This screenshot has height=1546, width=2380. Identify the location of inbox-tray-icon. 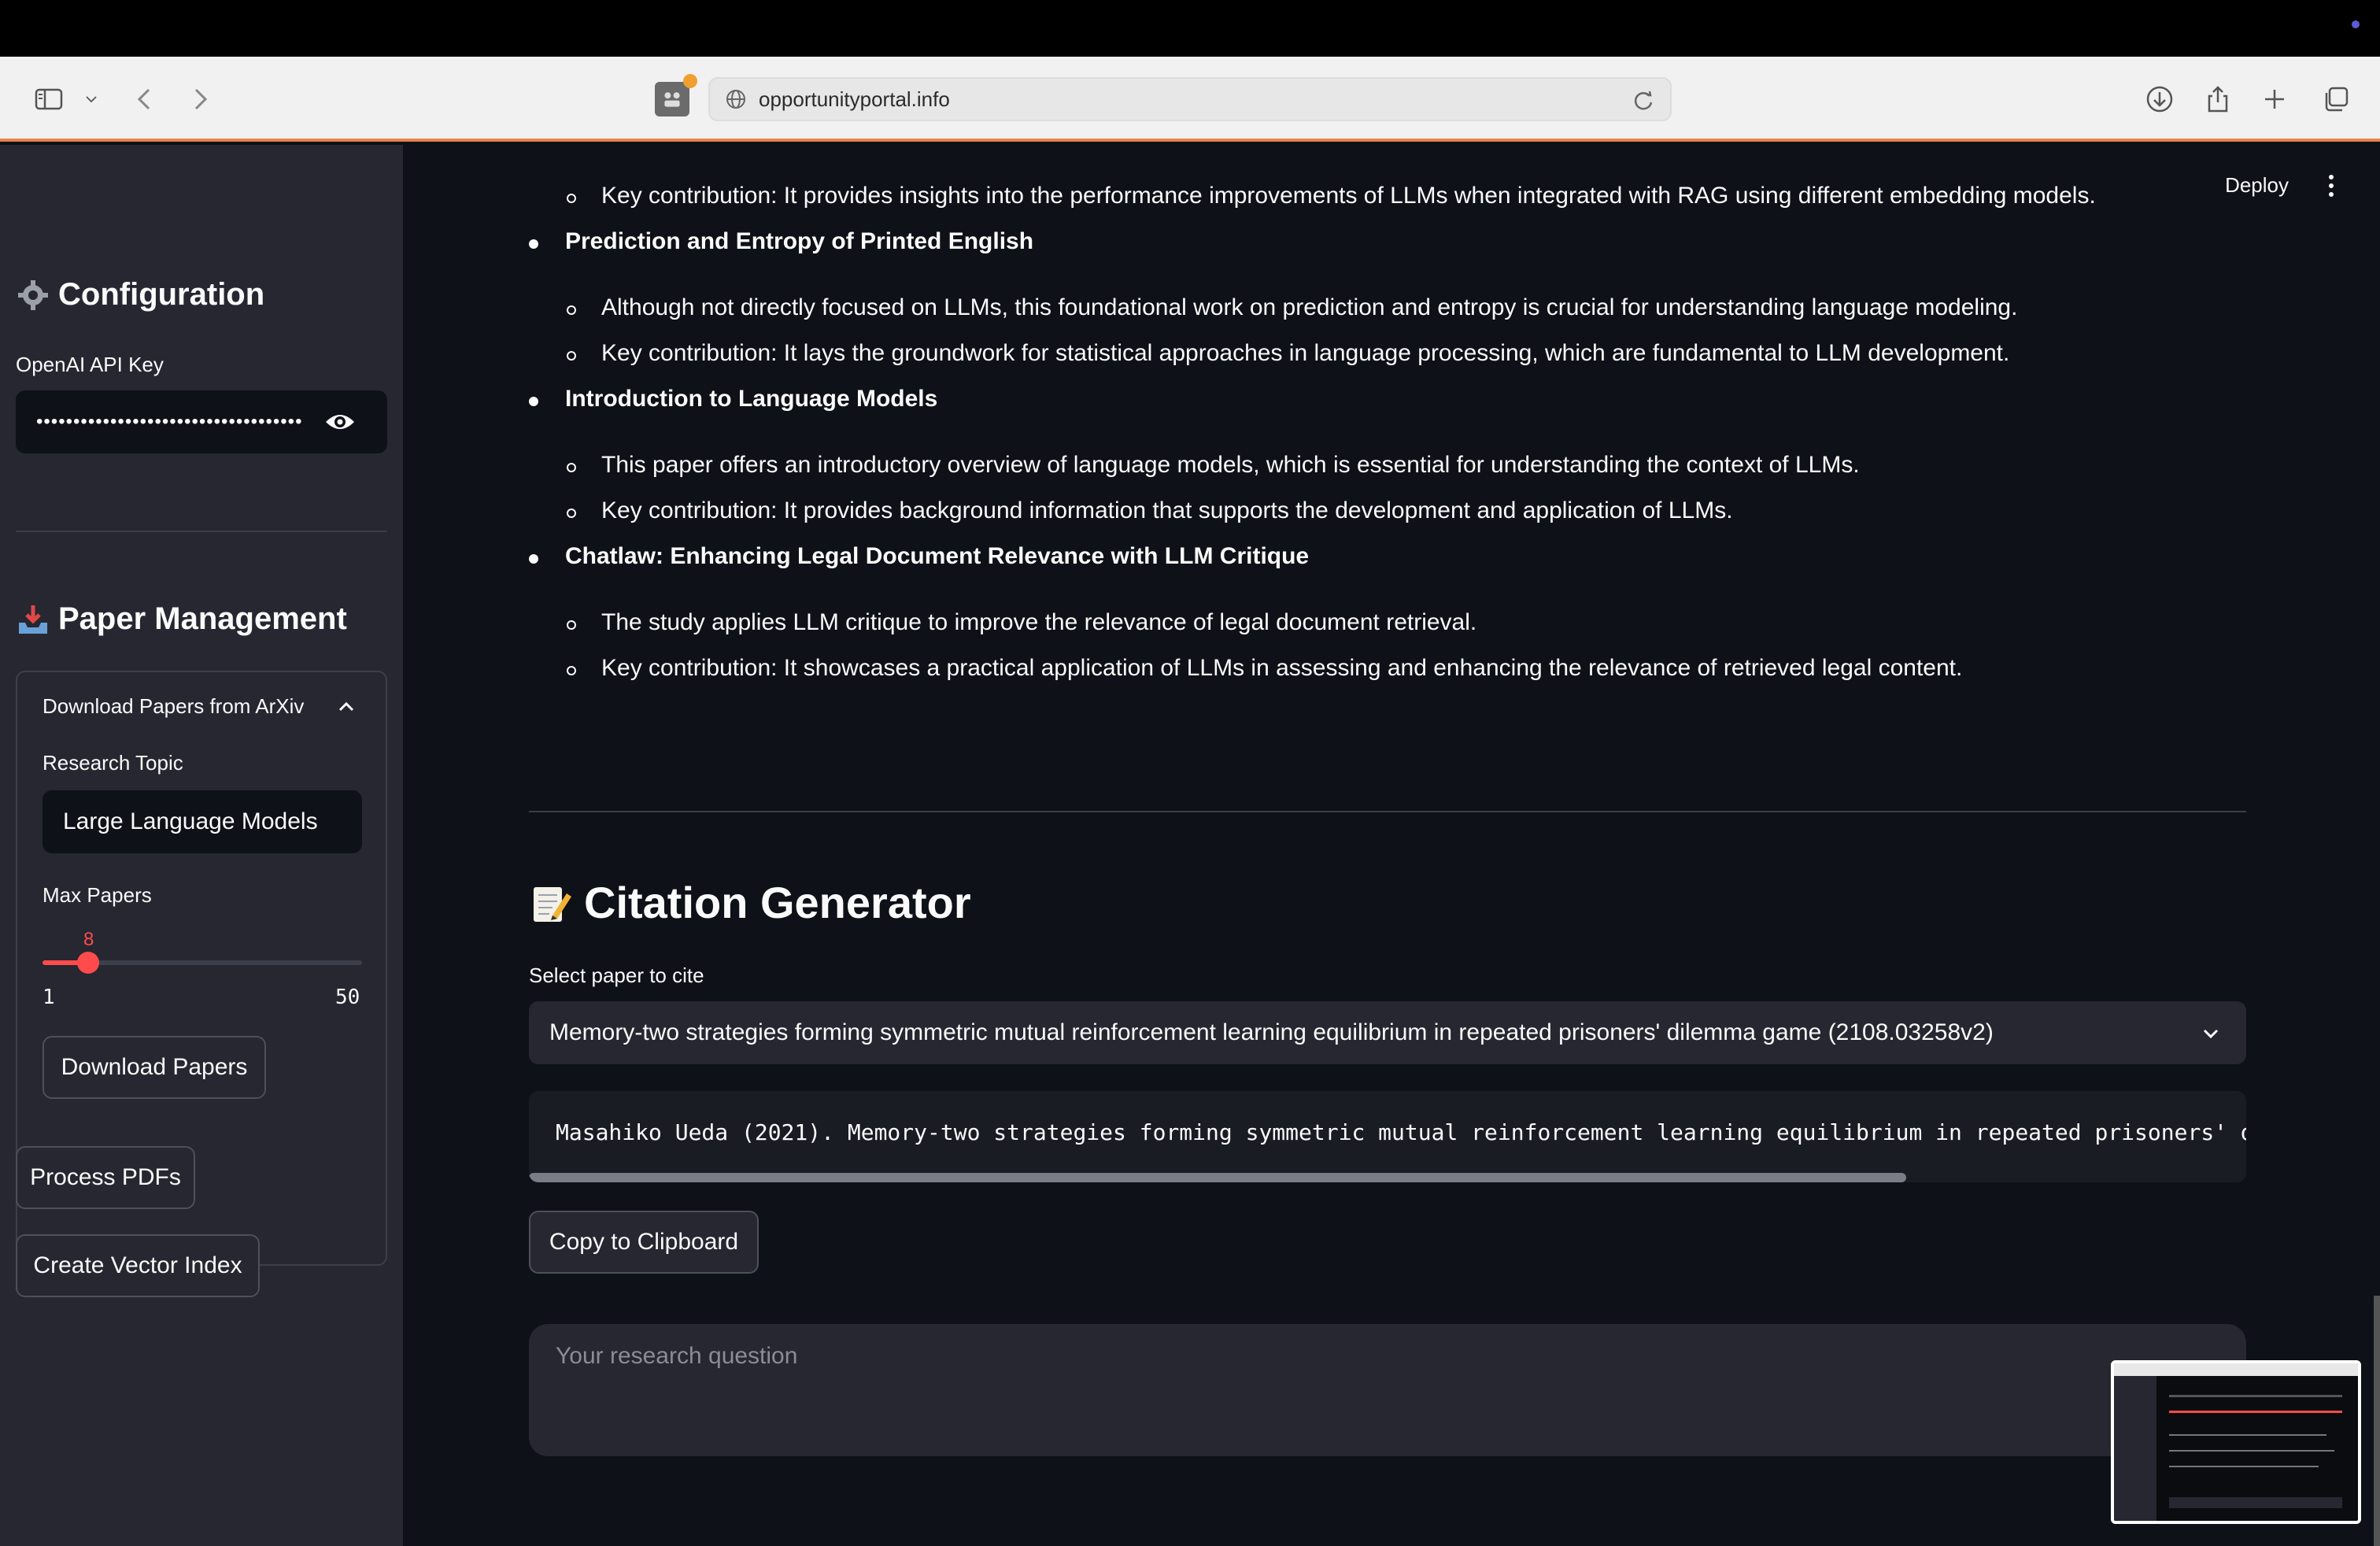
(33, 619).